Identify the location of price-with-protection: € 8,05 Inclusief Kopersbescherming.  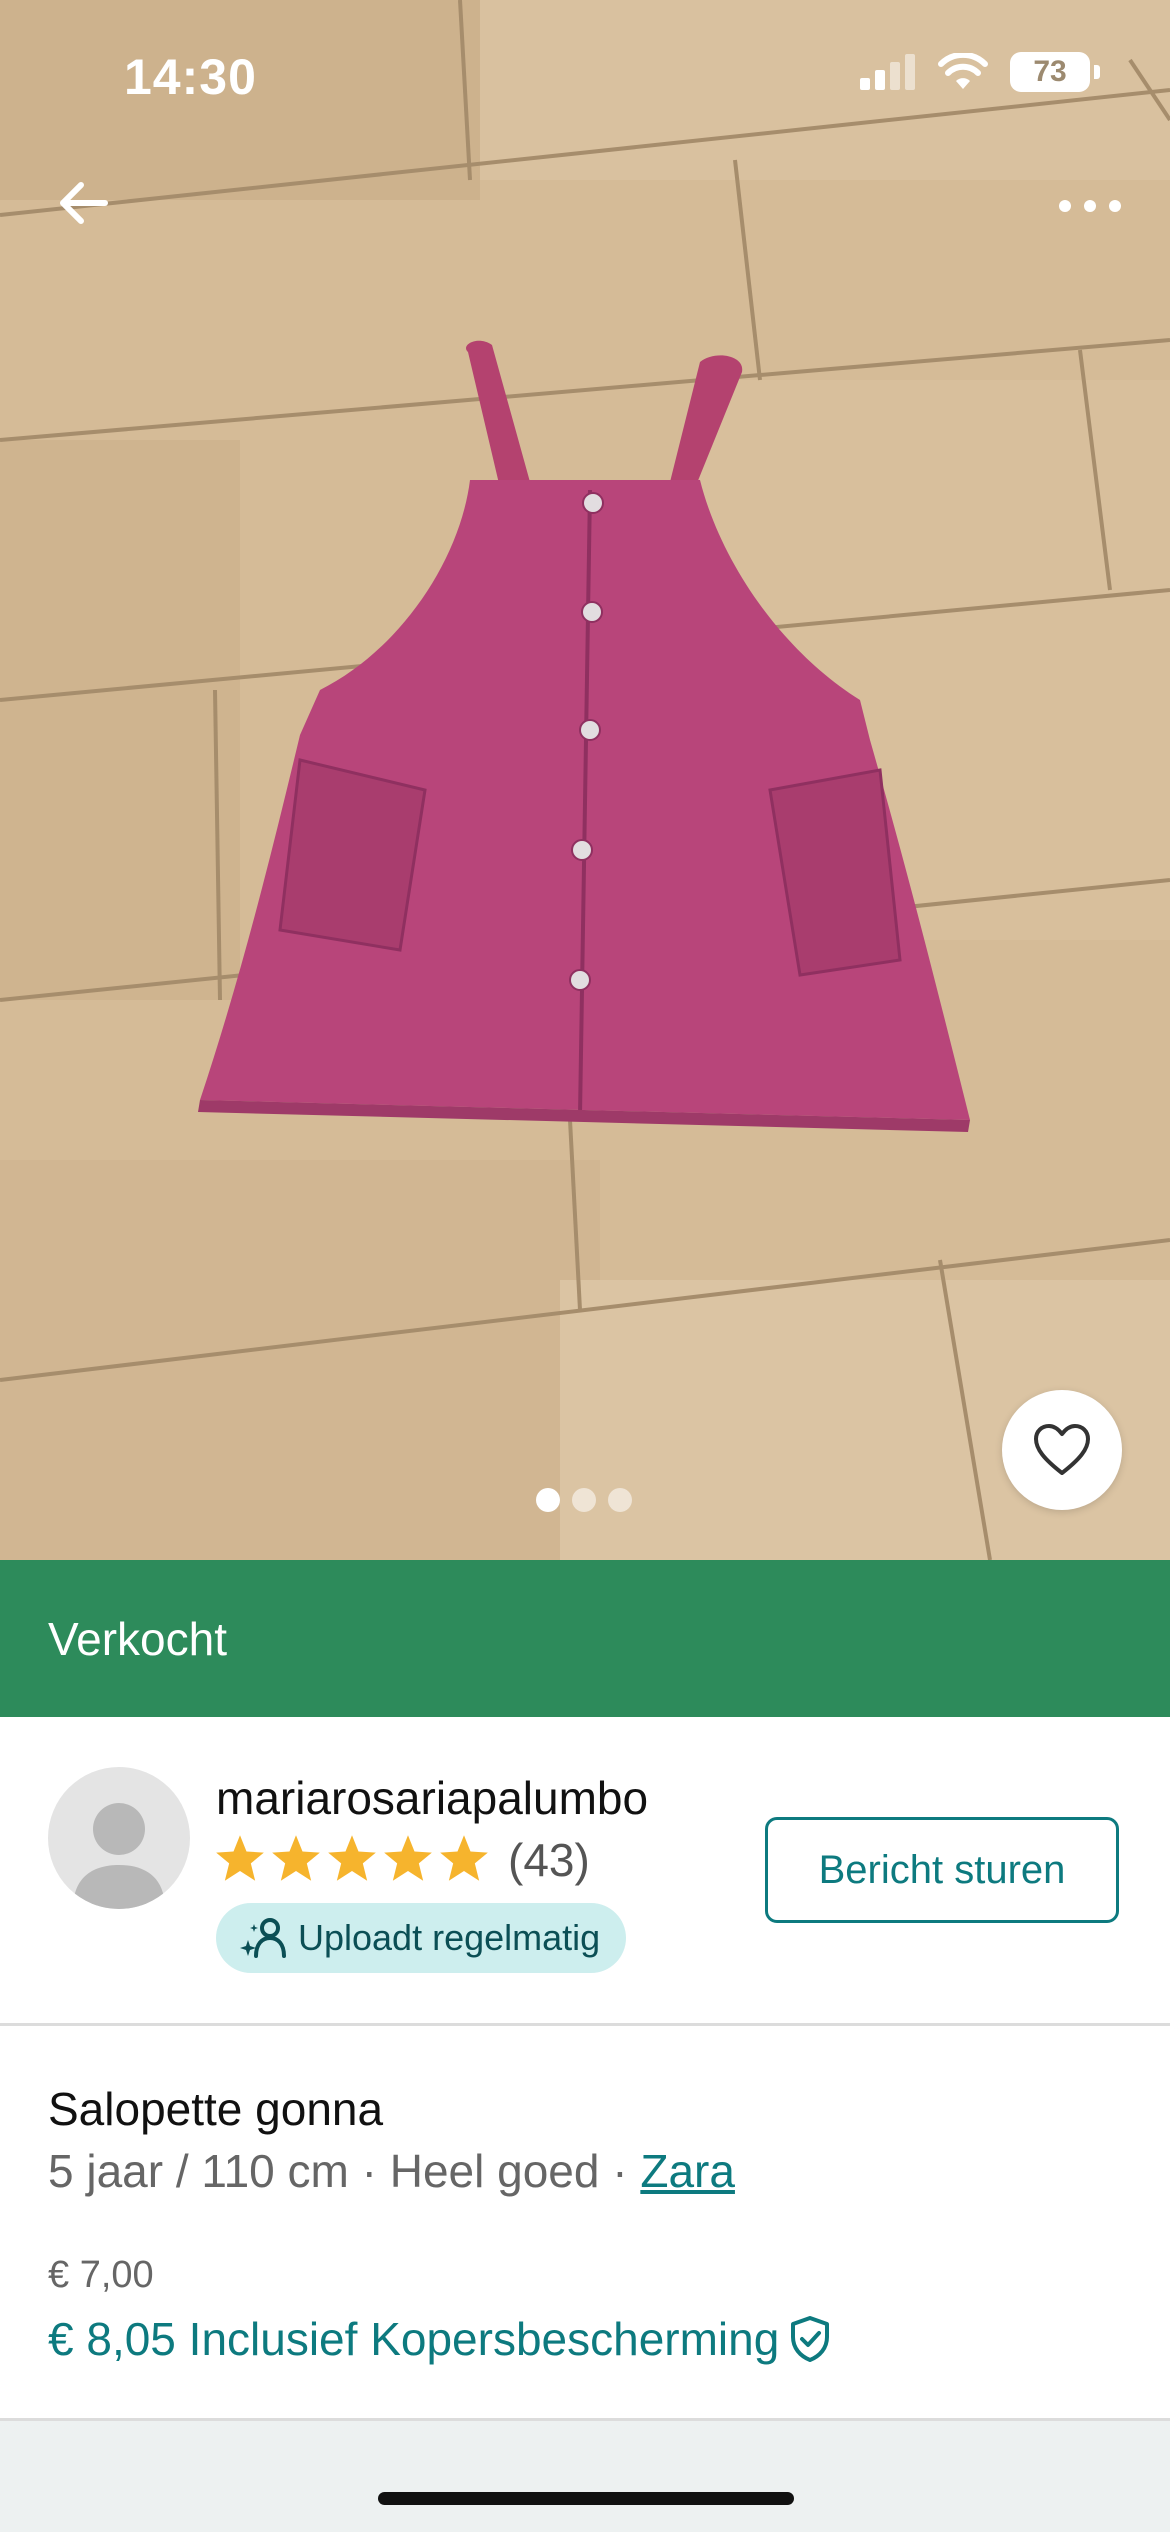
(439, 2339).